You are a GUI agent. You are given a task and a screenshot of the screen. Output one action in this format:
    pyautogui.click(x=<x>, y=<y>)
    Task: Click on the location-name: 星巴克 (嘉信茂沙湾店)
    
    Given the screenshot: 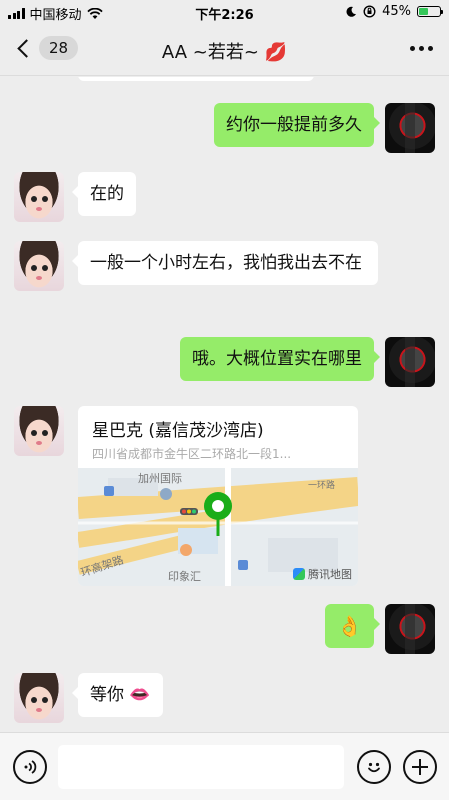 What is the action you would take?
    pyautogui.click(x=178, y=431)
    